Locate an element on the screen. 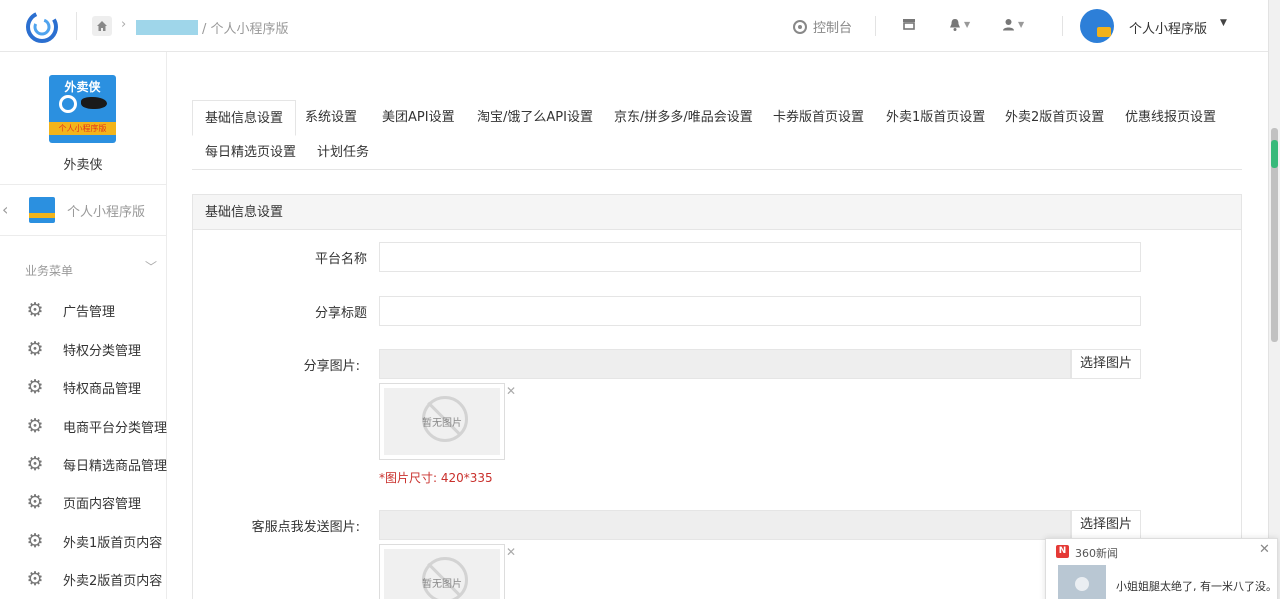 This screenshot has width=1280, height=599. news-popup: N 360新闻 ✕ 小姐姐腿太绝了, 有一米八了没。 is located at coordinates (1161, 568).